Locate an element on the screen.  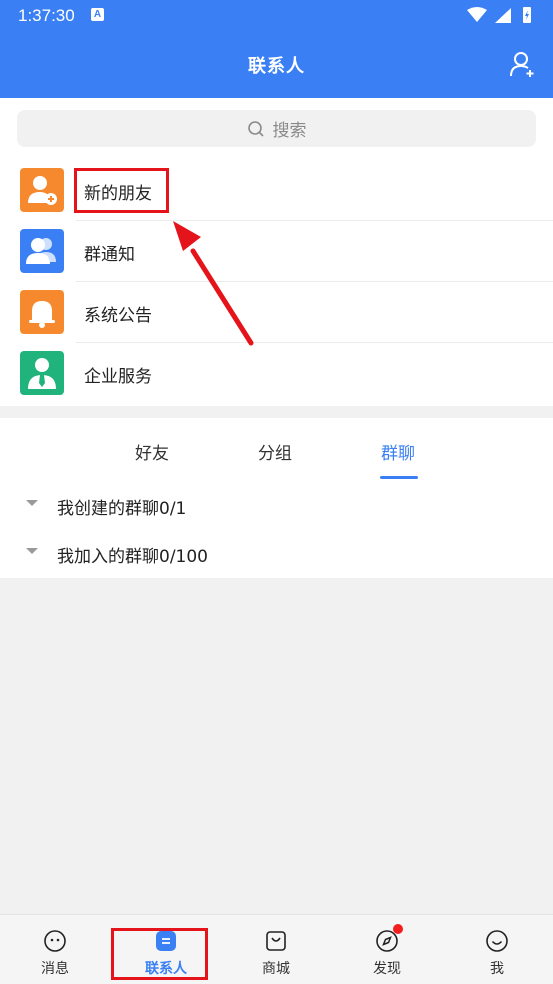
status-time: 1:37:30 is located at coordinates (46, 15).